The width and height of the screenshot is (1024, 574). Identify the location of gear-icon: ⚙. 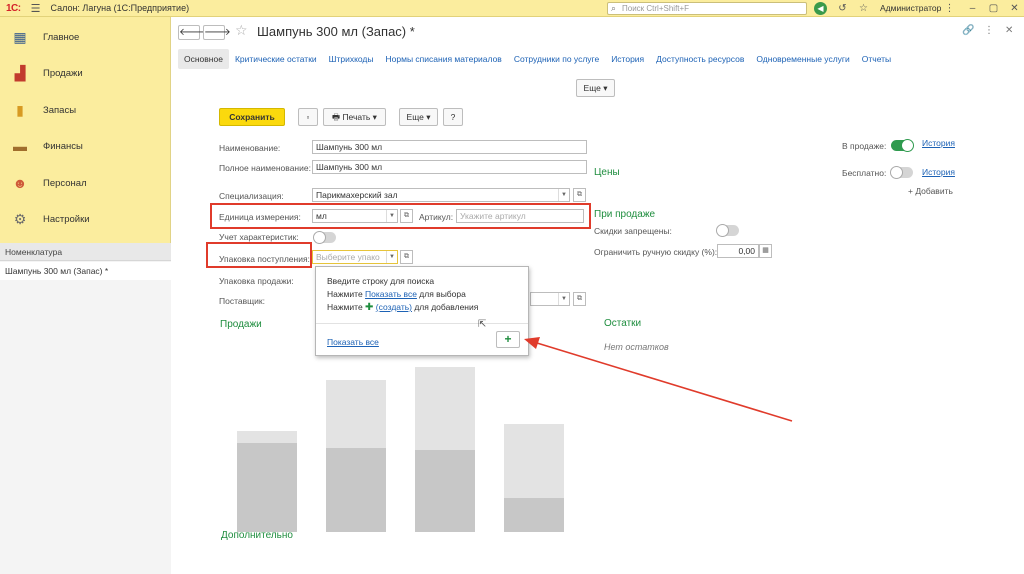
(20, 218).